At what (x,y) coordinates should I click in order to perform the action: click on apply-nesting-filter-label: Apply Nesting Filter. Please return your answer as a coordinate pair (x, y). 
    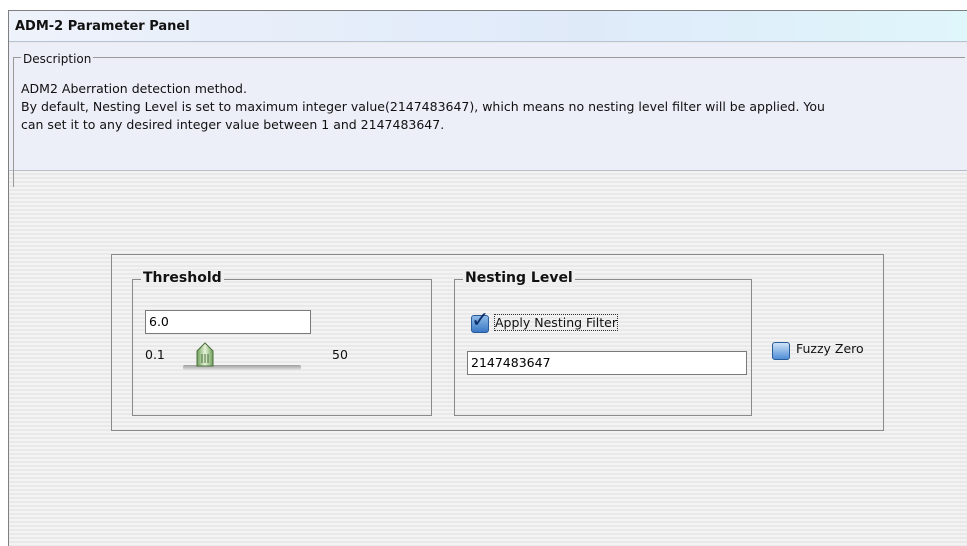
    Looking at the image, I should click on (556, 322).